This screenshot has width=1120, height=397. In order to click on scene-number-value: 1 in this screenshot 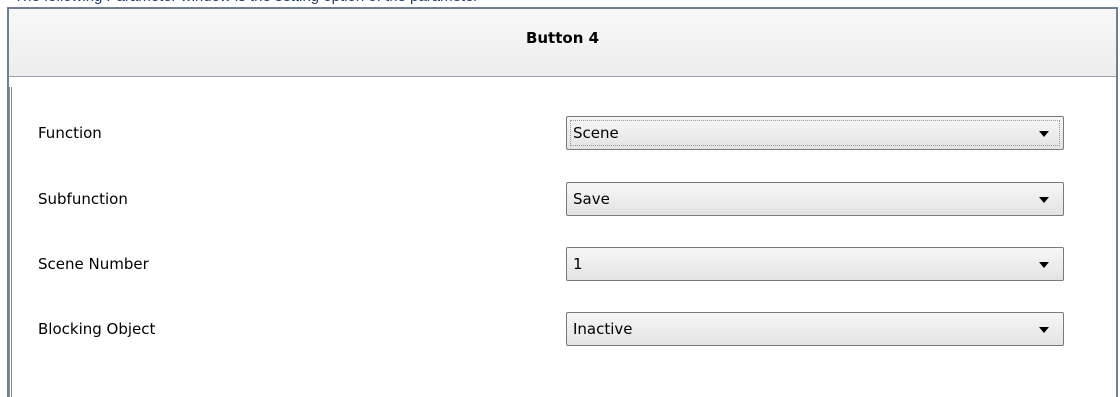, I will do `click(578, 264)`.